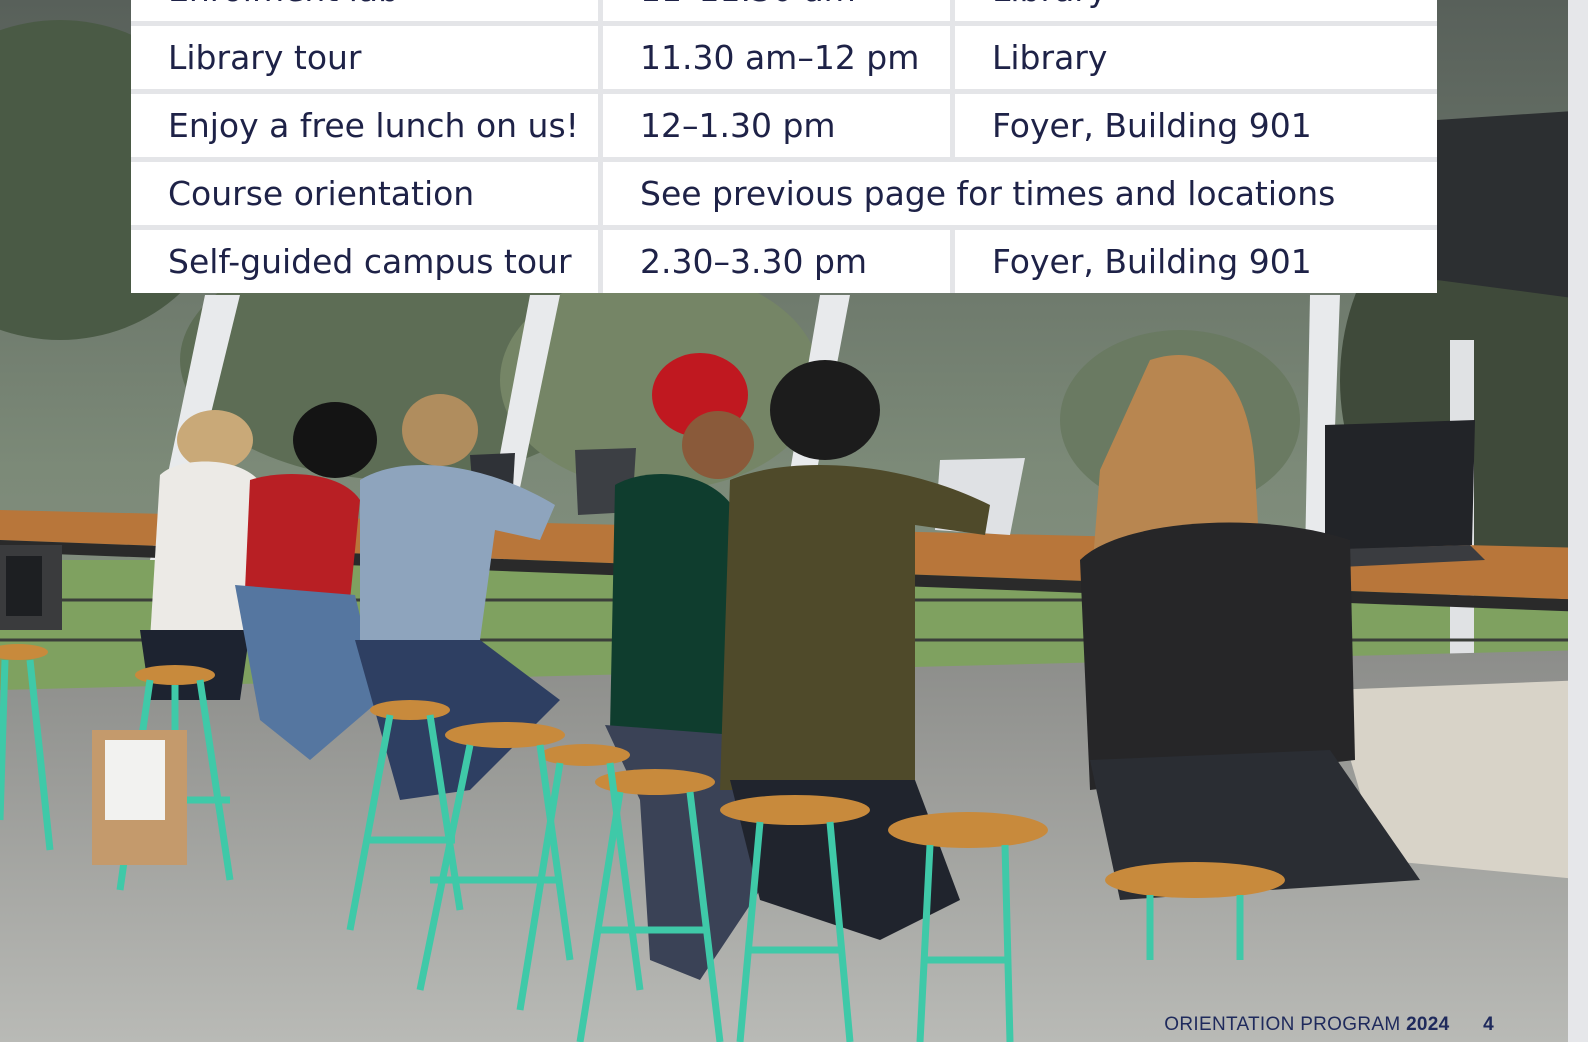 Image resolution: width=1588 pixels, height=1042 pixels. I want to click on footer-year: 2024, so click(1428, 1024).